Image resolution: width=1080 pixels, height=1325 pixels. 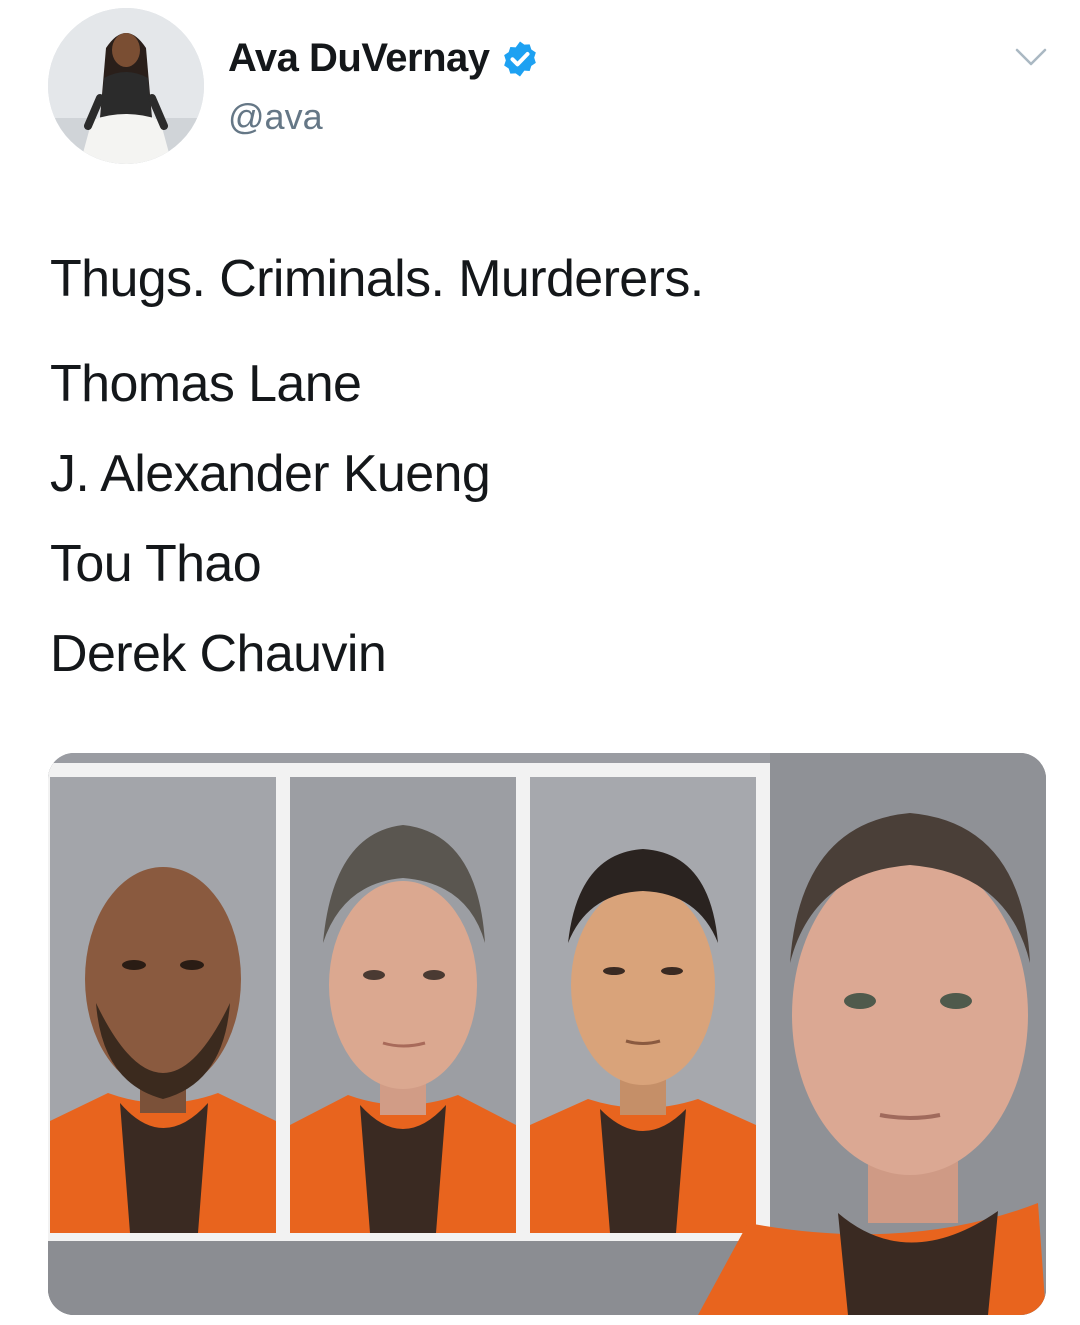 I want to click on chevron-down-icon, so click(x=1031, y=57).